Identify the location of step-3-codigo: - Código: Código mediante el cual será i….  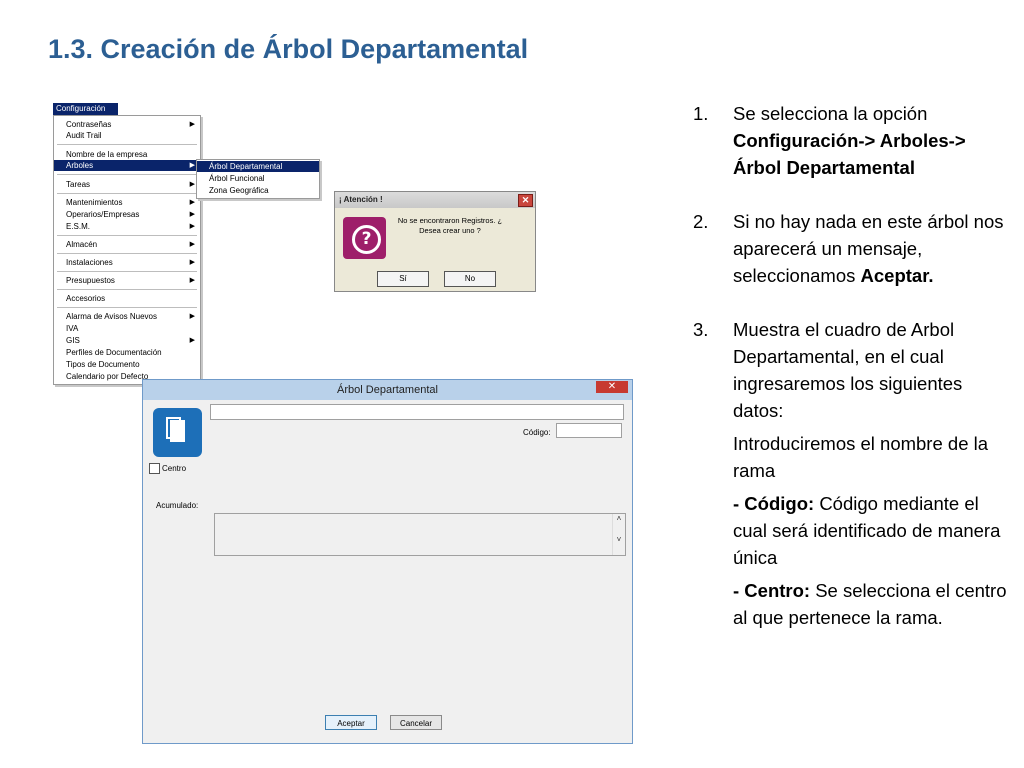
(867, 530).